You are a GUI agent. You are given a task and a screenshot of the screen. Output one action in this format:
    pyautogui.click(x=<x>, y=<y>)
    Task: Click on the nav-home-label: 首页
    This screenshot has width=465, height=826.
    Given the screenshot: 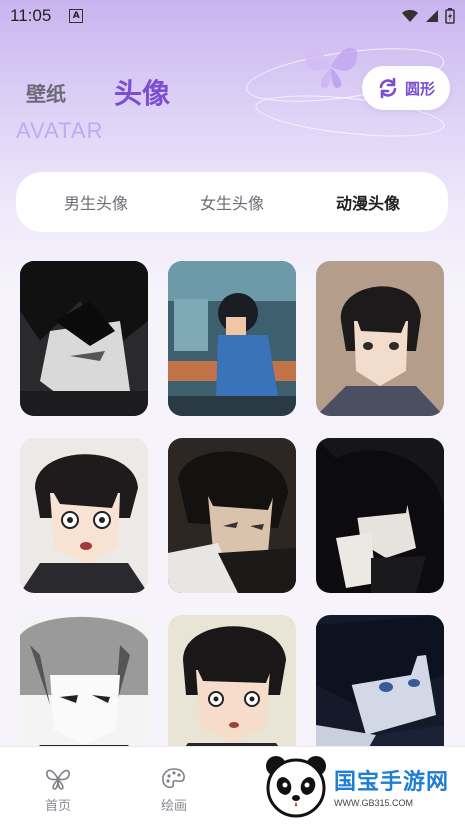 What is the action you would take?
    pyautogui.click(x=57, y=806)
    